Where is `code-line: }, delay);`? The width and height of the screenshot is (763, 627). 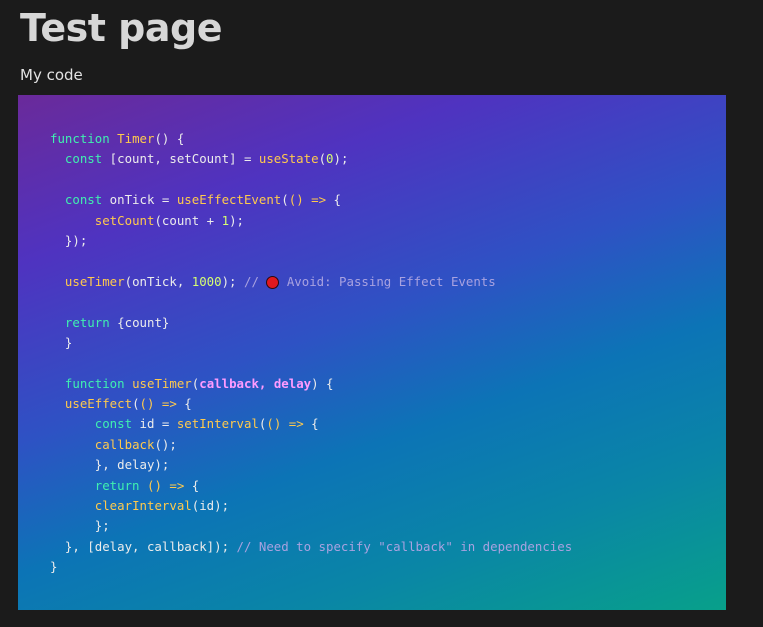 code-line: }, delay); is located at coordinates (388, 465).